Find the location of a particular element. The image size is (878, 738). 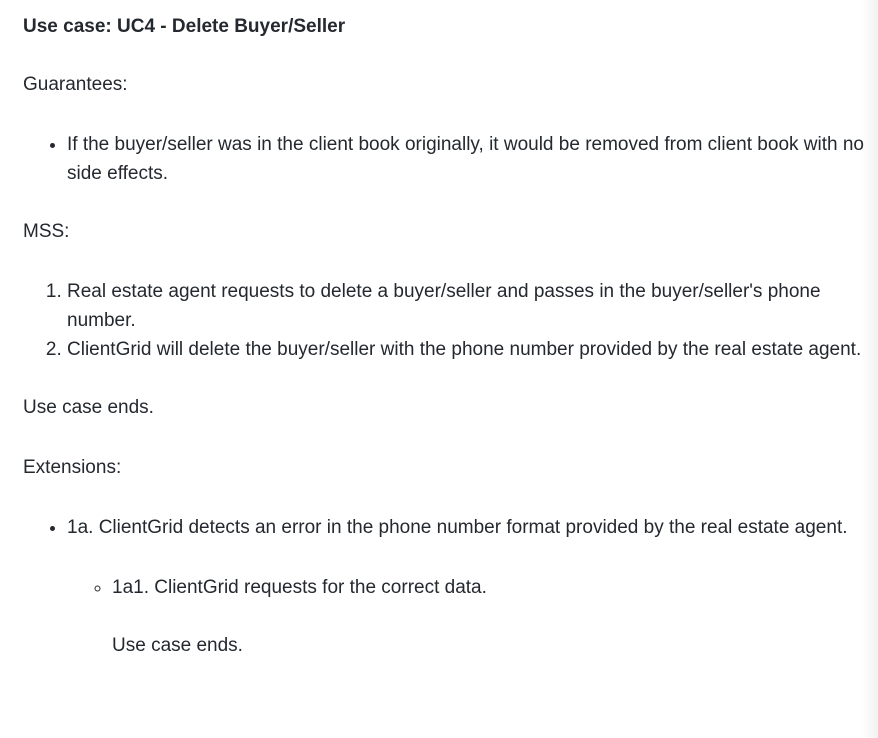

guarantees-label: Guarantees: is located at coordinates (75, 84).